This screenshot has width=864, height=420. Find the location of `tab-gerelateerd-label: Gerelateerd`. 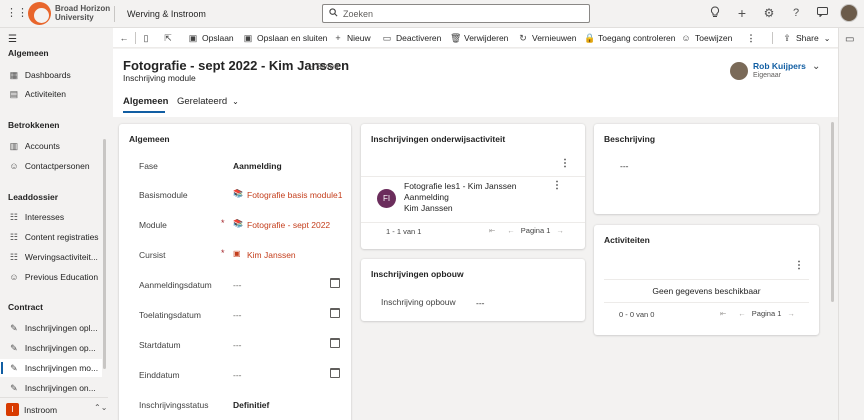

tab-gerelateerd-label: Gerelateerd is located at coordinates (202, 101).